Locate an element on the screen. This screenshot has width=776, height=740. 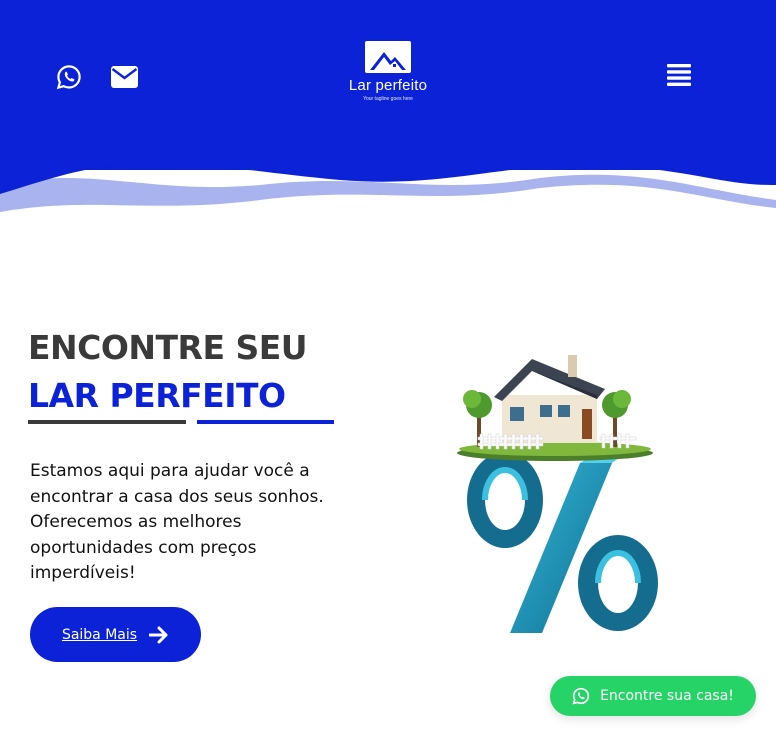
saiba-mais-button: Saiba Mais is located at coordinates (115, 634).